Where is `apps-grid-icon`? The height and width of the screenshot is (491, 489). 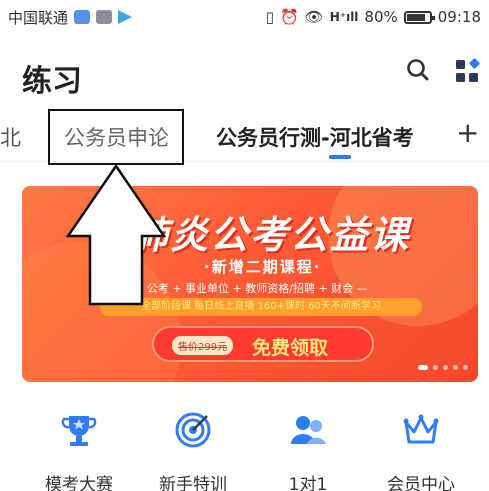
apps-grid-icon is located at coordinates (467, 71).